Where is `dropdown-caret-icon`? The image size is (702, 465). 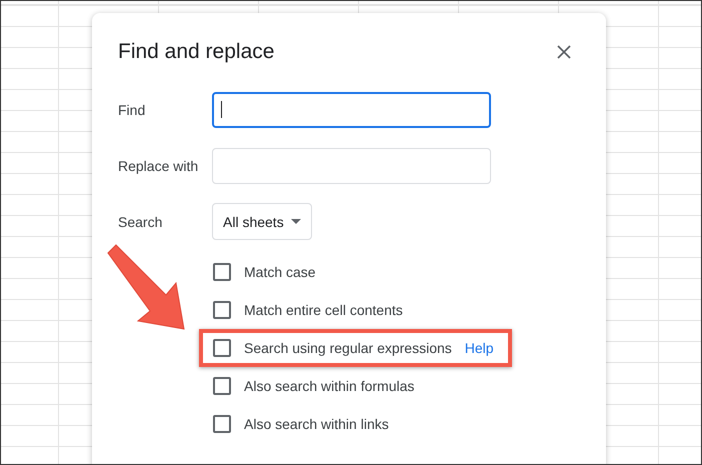
dropdown-caret-icon is located at coordinates (295, 221).